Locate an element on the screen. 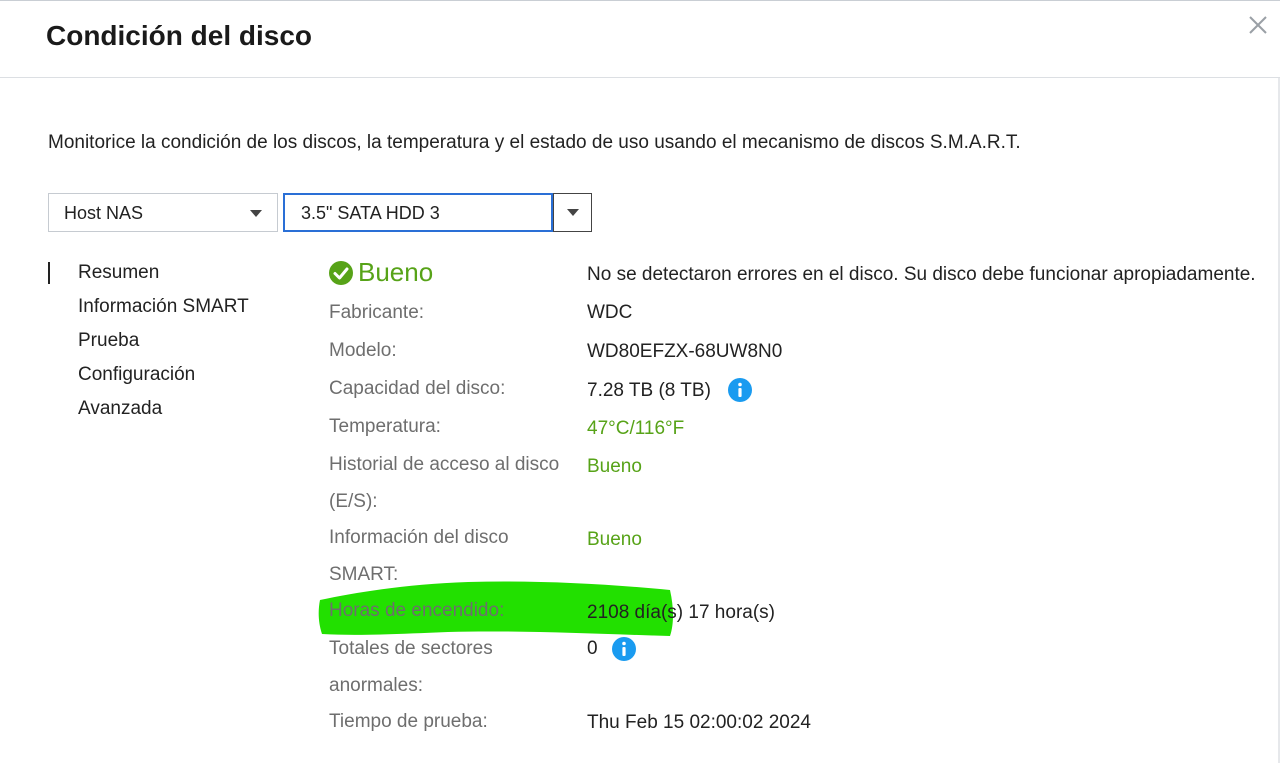 The width and height of the screenshot is (1280, 763). nav-item-configuracion: Configuración is located at coordinates (173, 378).